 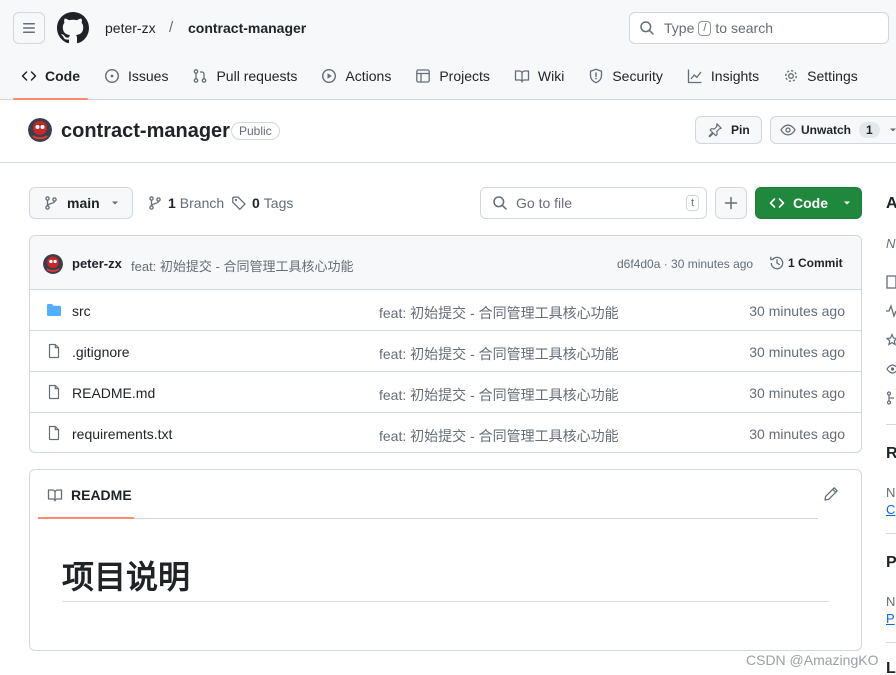 What do you see at coordinates (368, 76) in the screenshot?
I see `tab-actions-label: Actions` at bounding box center [368, 76].